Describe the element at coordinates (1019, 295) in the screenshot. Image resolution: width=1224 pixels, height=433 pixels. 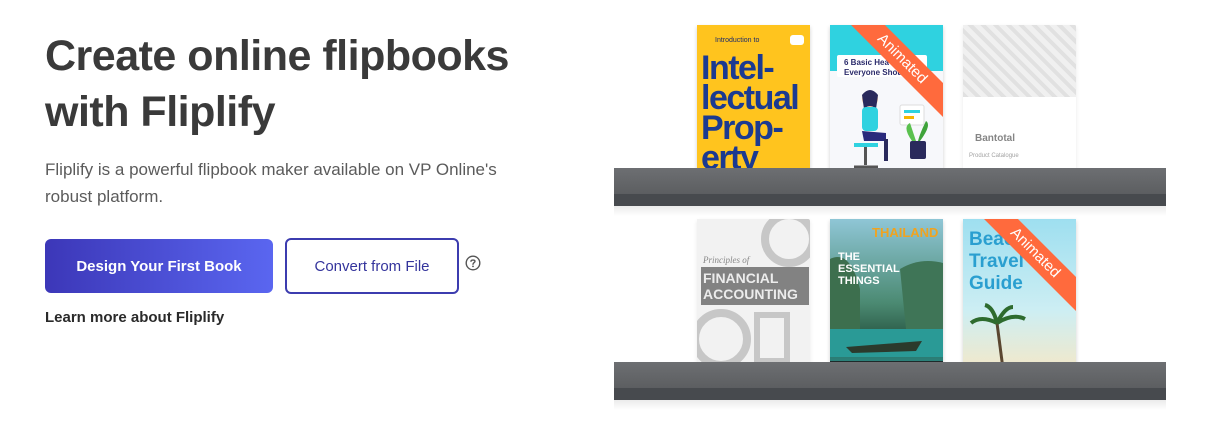
I see `book-beach-travel-guide: Beach Travel Guide Animated` at that location.